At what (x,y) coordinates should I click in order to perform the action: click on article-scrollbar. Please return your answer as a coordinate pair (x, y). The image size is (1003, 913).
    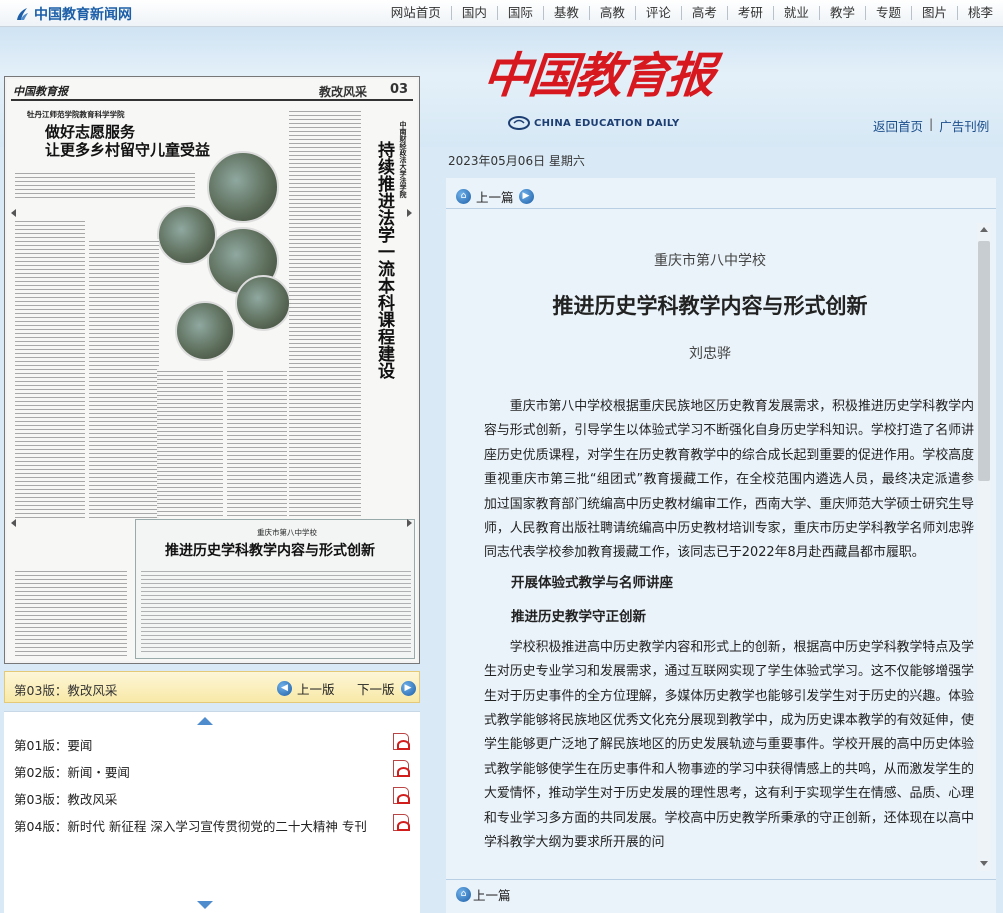
    Looking at the image, I should click on (984, 547).